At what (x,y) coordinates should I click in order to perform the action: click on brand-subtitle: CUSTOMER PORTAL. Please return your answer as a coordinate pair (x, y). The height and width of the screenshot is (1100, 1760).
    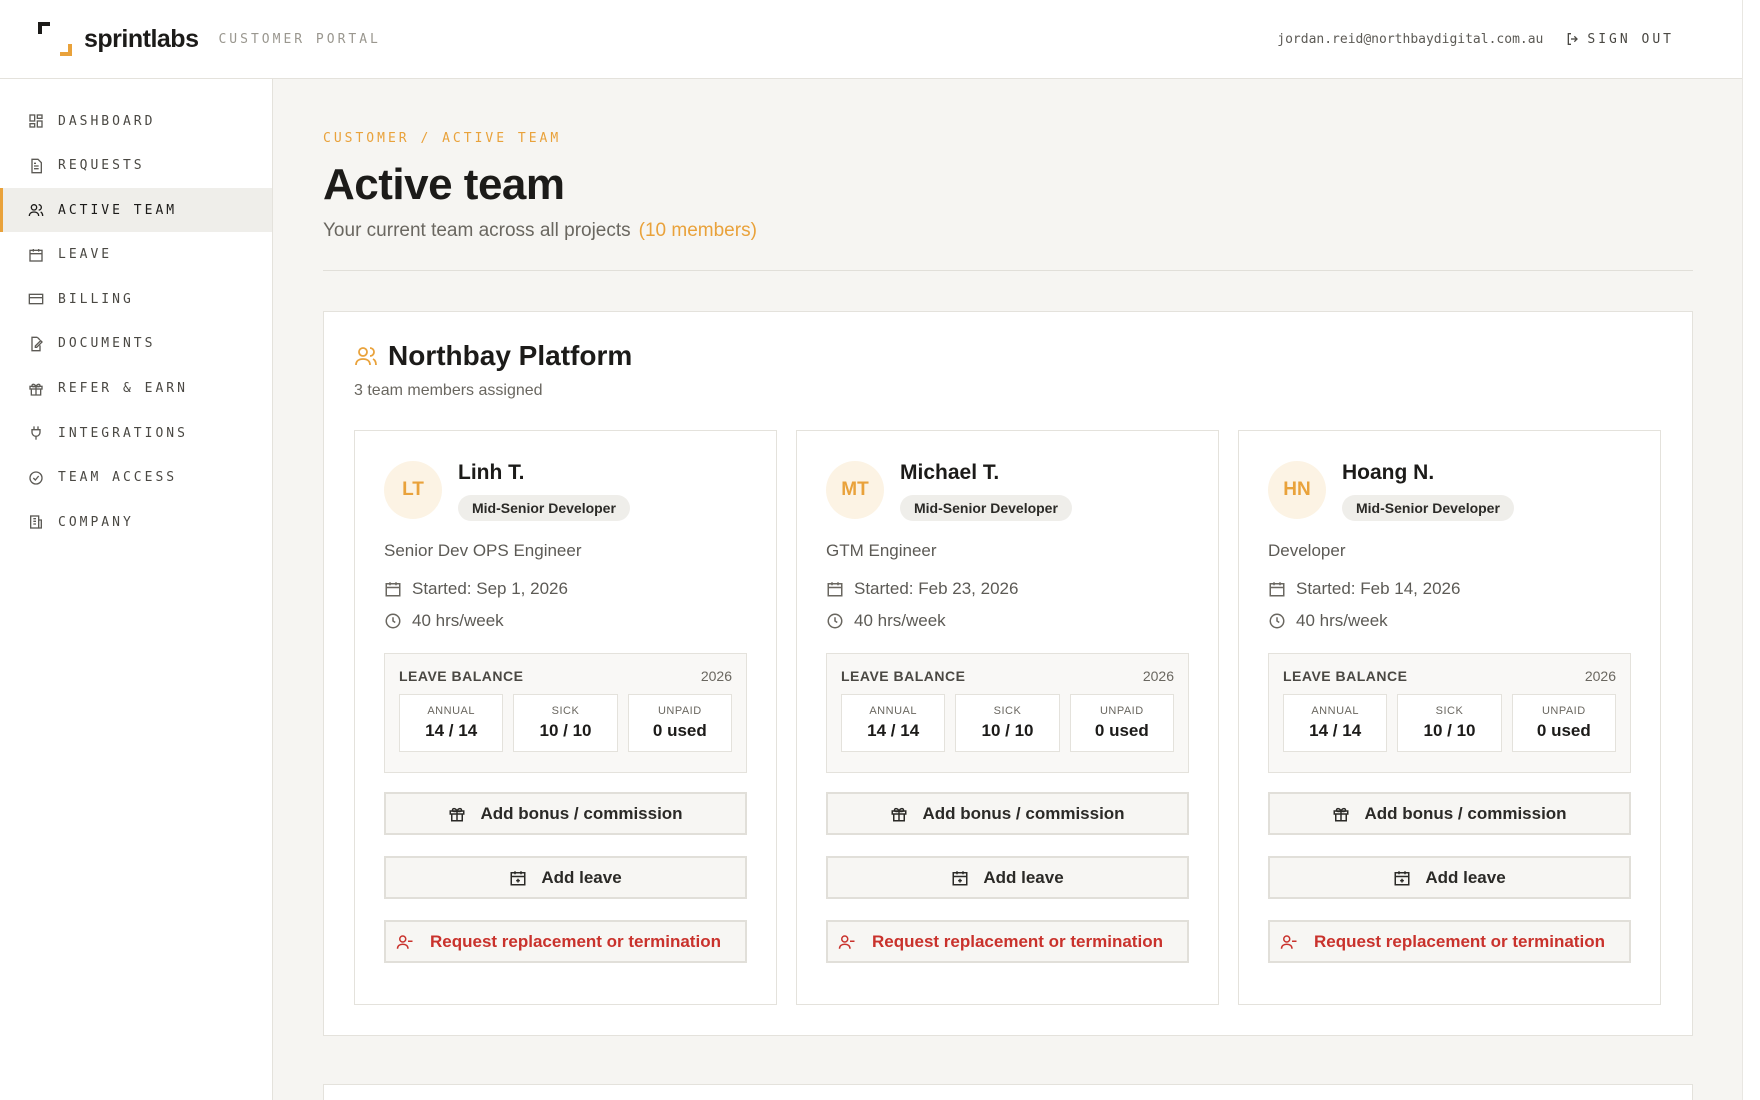
    Looking at the image, I should click on (299, 39).